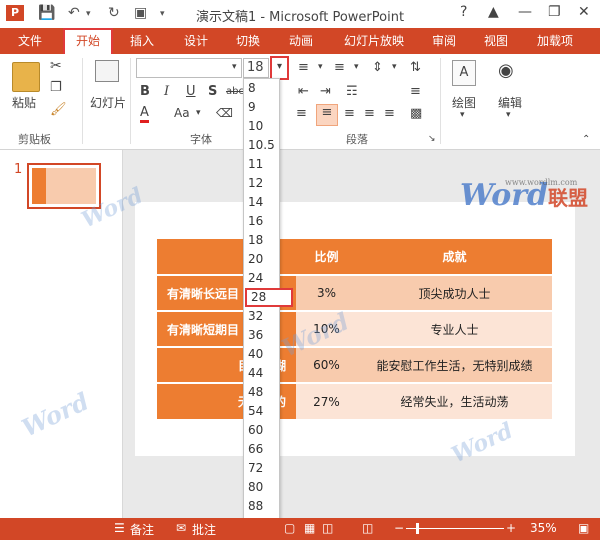 This screenshot has width=600, height=540. What do you see at coordinates (145, 91) in the screenshot?
I see `bold-button: B` at bounding box center [145, 91].